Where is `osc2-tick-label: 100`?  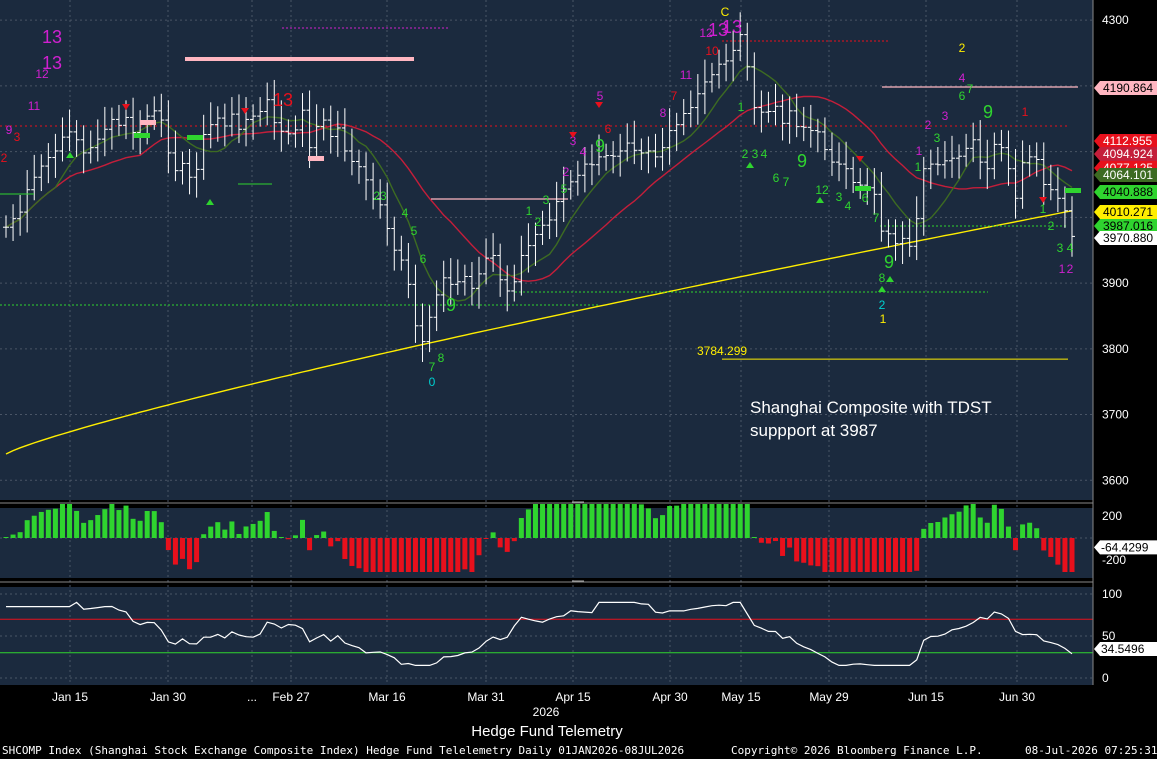 osc2-tick-label: 100 is located at coordinates (1112, 594).